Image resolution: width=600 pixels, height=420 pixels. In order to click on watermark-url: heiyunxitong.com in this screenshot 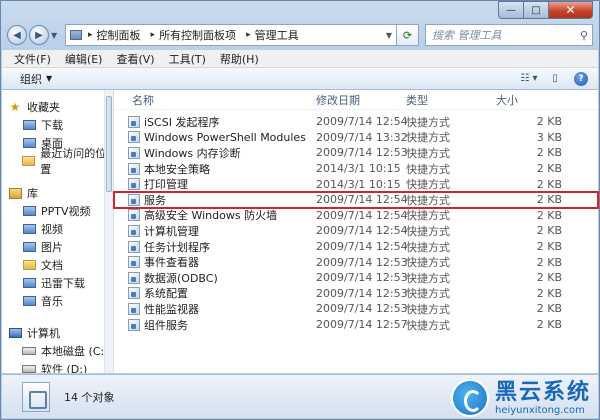, I will do `click(539, 410)`.